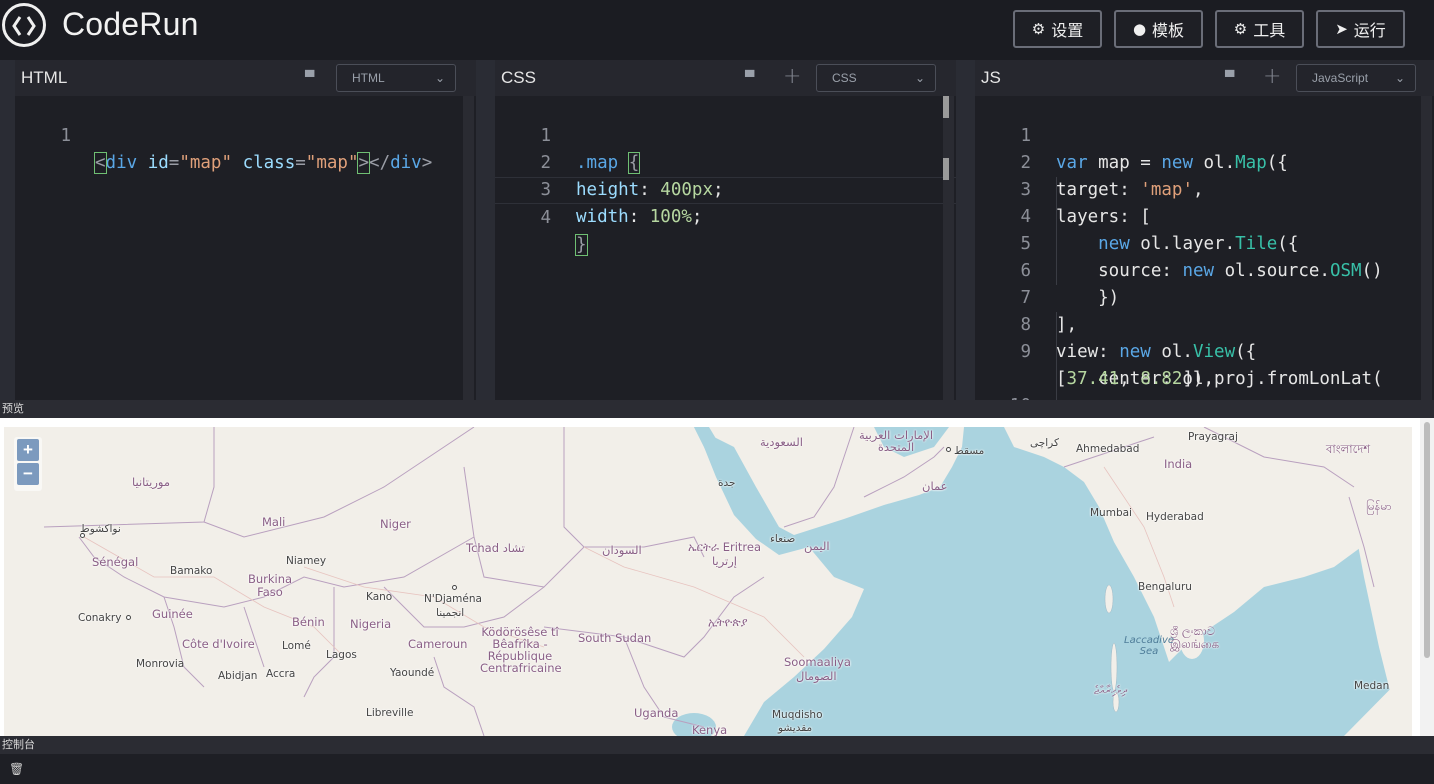 Image resolution: width=1434 pixels, height=784 pixels. What do you see at coordinates (656, 713) in the screenshot?
I see `map-label: Uganda` at bounding box center [656, 713].